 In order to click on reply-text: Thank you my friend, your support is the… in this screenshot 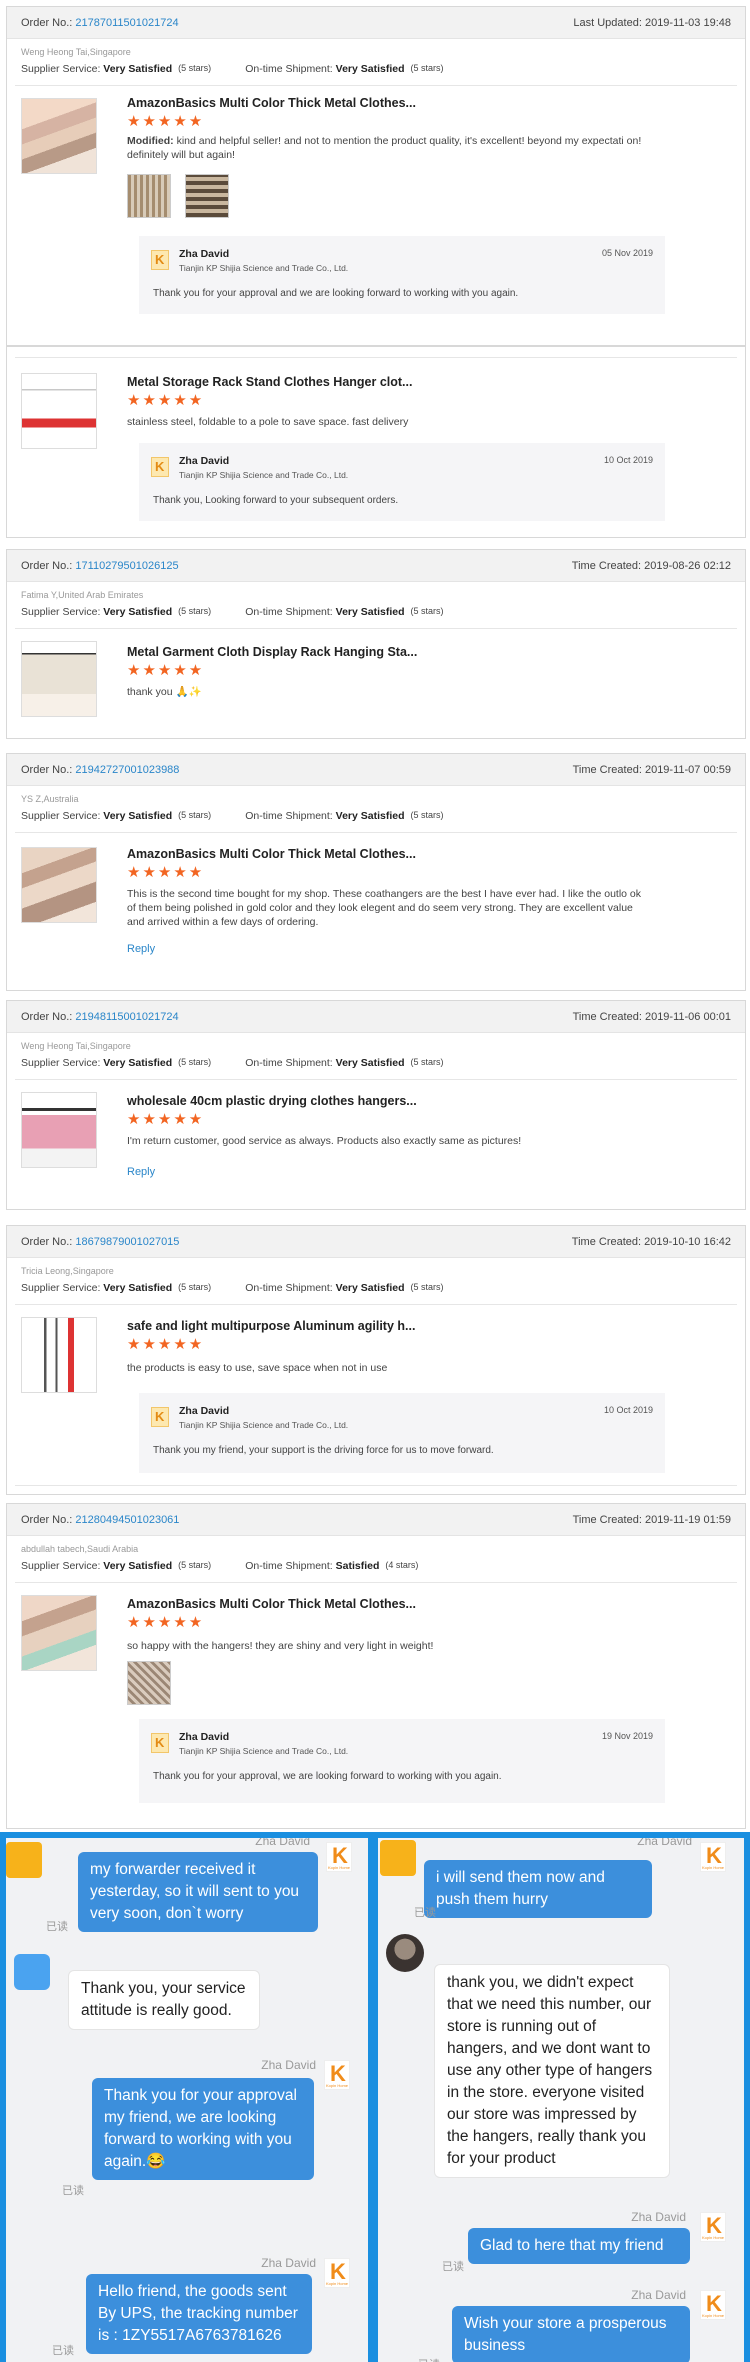, I will do `click(323, 1450)`.